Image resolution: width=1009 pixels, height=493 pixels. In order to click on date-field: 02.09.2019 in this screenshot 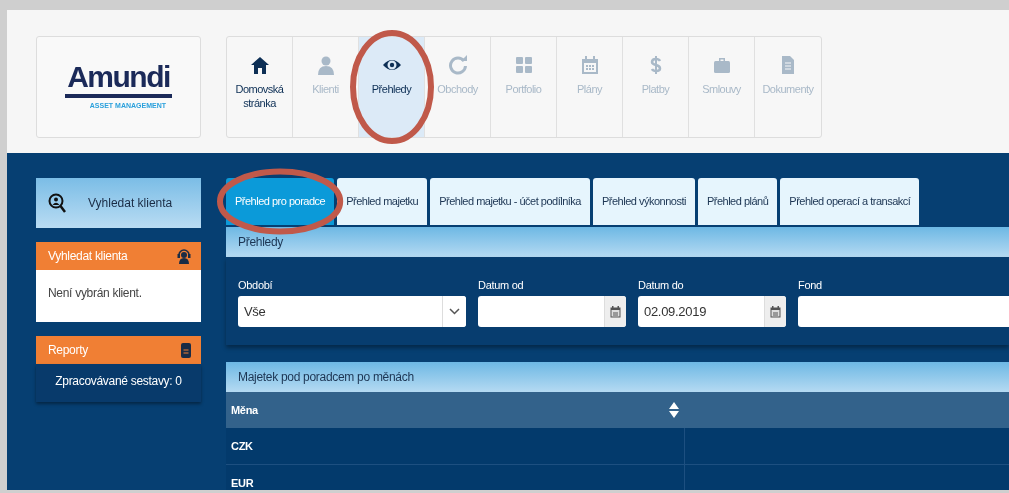, I will do `click(712, 311)`.